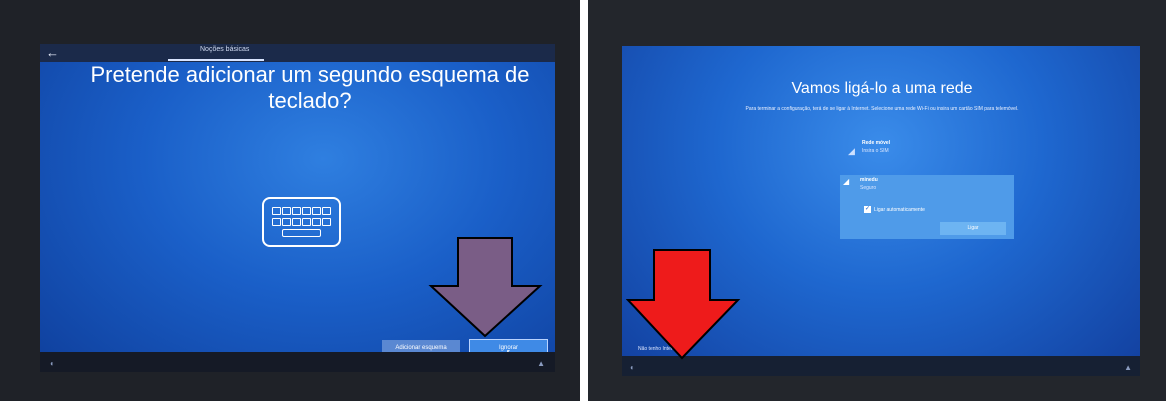 This screenshot has width=1166, height=401. What do you see at coordinates (310, 100) in the screenshot?
I see `title-line-2: teclado?` at bounding box center [310, 100].